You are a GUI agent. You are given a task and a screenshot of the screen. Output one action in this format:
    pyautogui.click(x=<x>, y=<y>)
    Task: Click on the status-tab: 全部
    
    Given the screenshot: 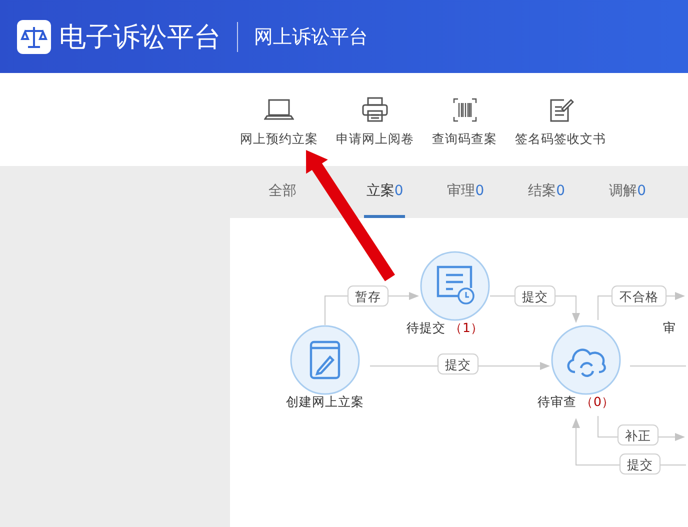 What is the action you would take?
    pyautogui.click(x=282, y=192)
    